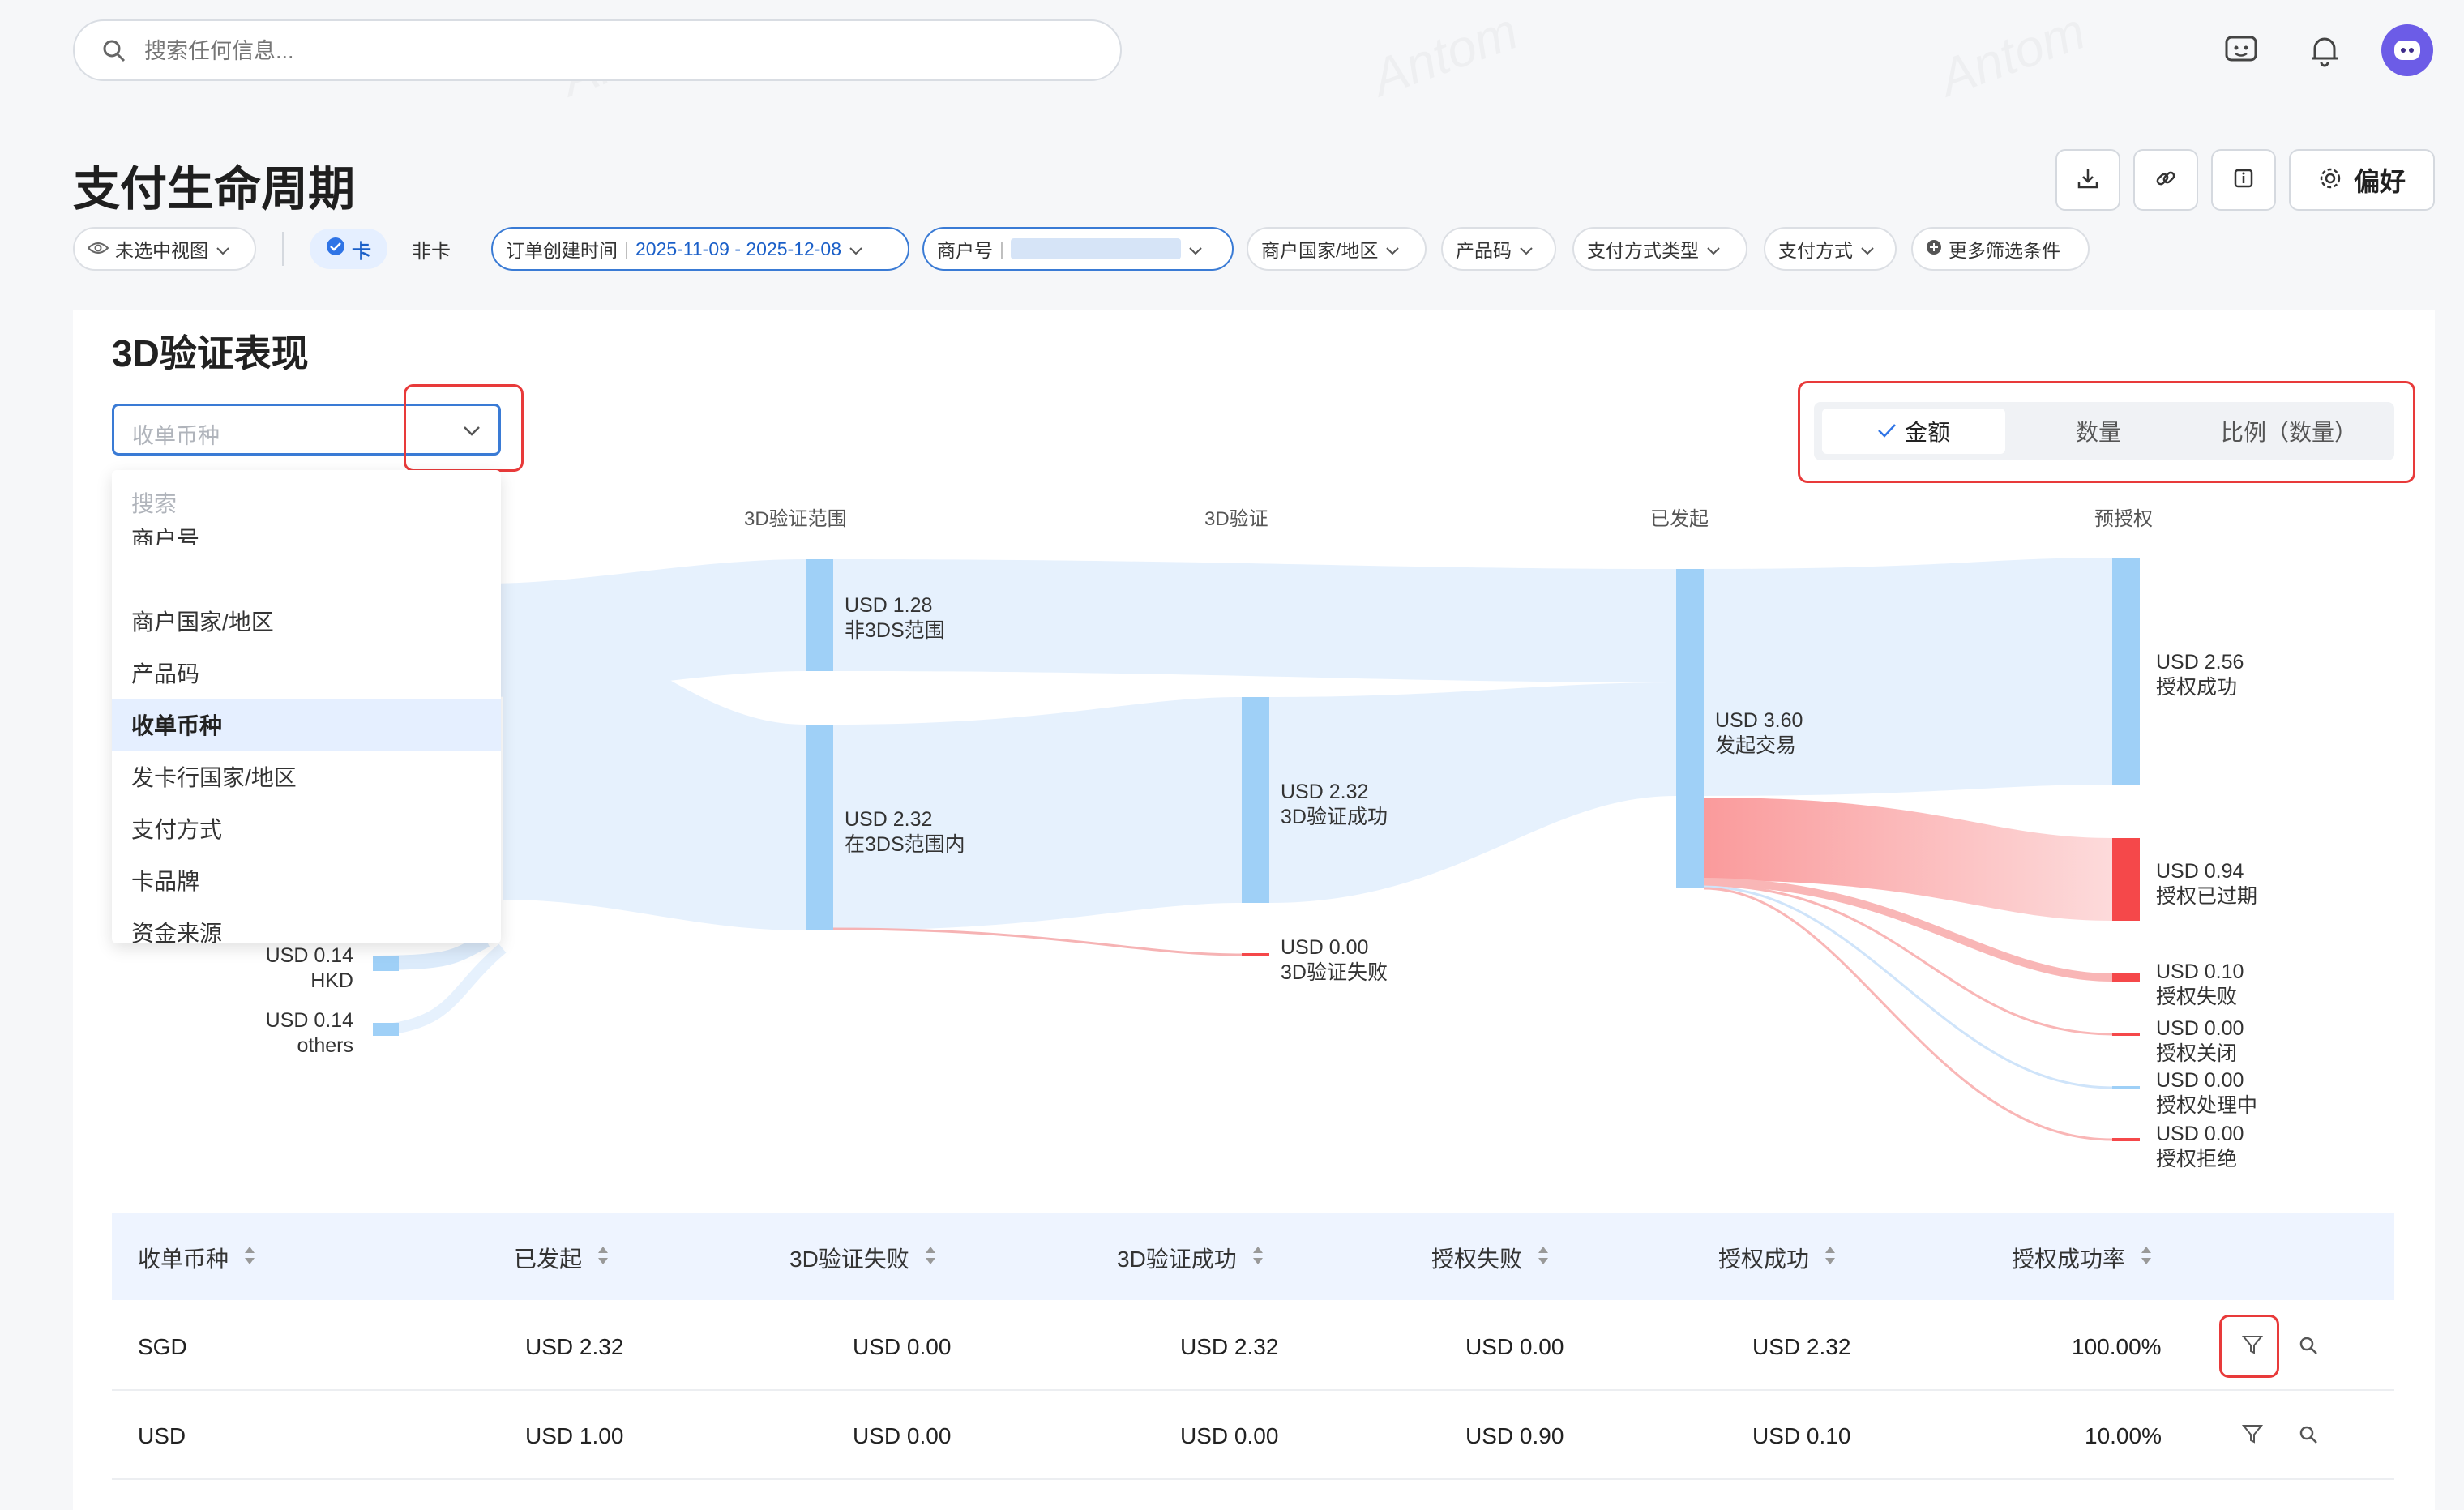 This screenshot has width=2464, height=1510. What do you see at coordinates (2200, 1146) in the screenshot?
I see `node-label-auth-rejected: USD 0.00 授权拒绝` at bounding box center [2200, 1146].